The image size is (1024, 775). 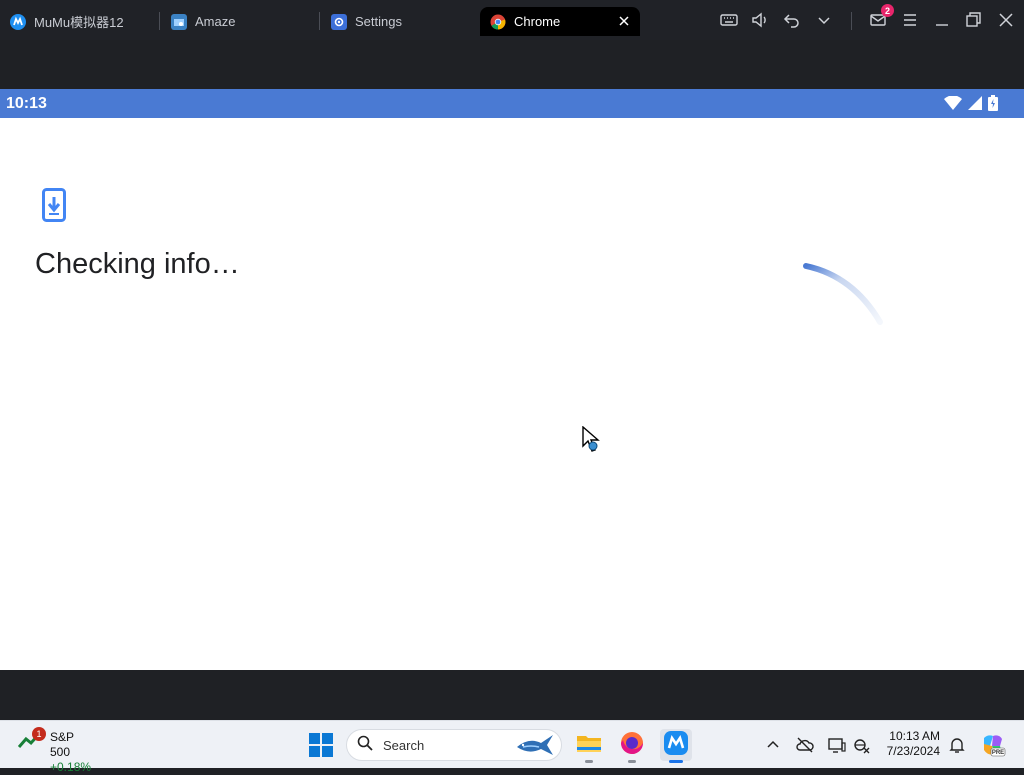 I want to click on keyboard-icon, so click(x=729, y=20).